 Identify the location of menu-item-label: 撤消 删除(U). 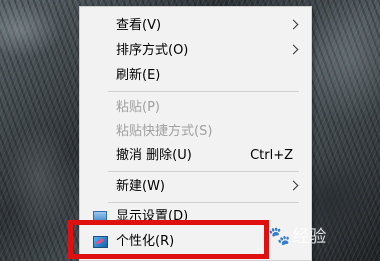
(154, 155).